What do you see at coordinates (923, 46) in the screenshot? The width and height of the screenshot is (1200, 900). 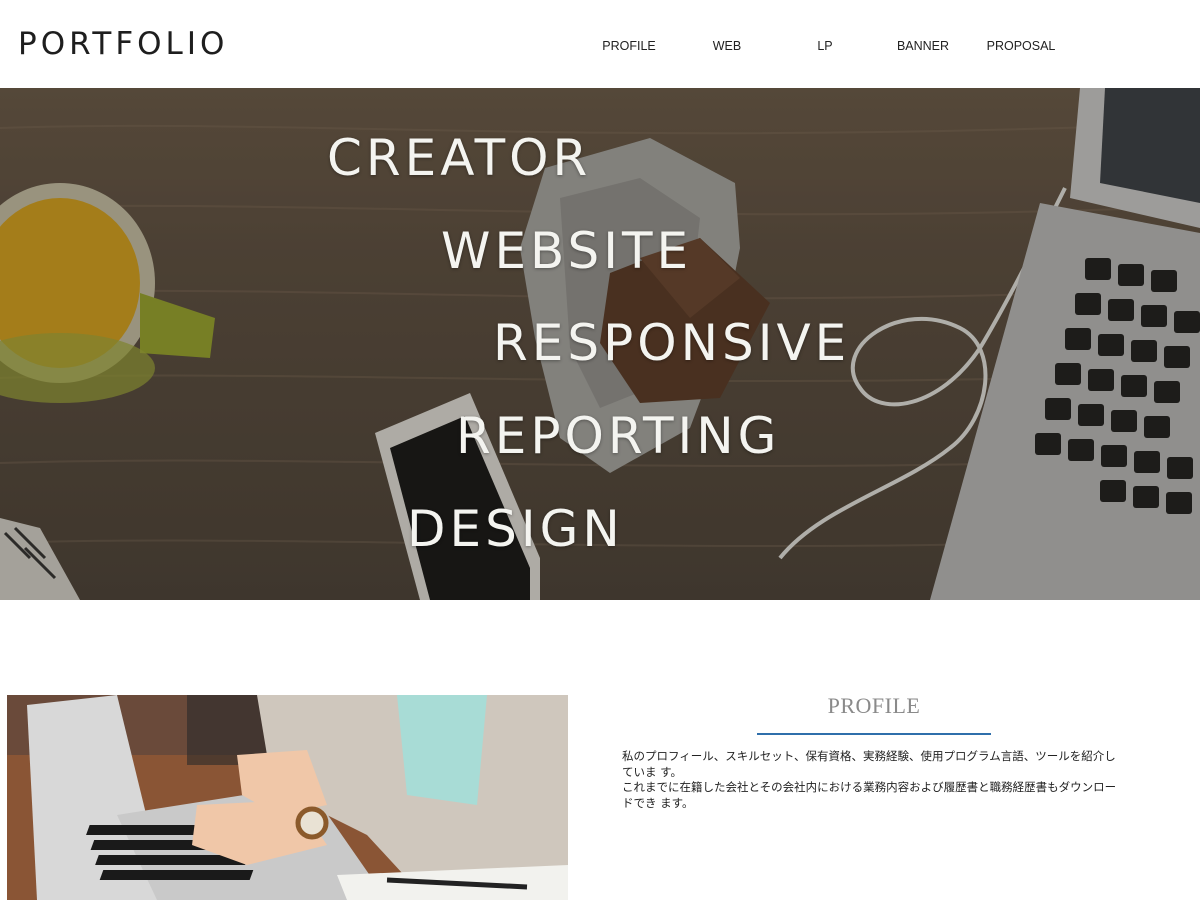 I see `nav-link-banner: BANNER` at bounding box center [923, 46].